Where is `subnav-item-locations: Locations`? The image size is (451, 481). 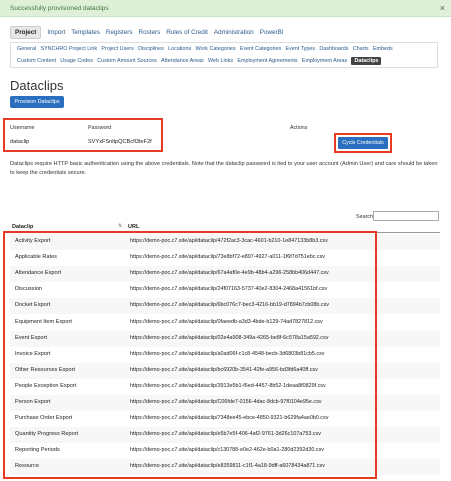 subnav-item-locations: Locations is located at coordinates (179, 49).